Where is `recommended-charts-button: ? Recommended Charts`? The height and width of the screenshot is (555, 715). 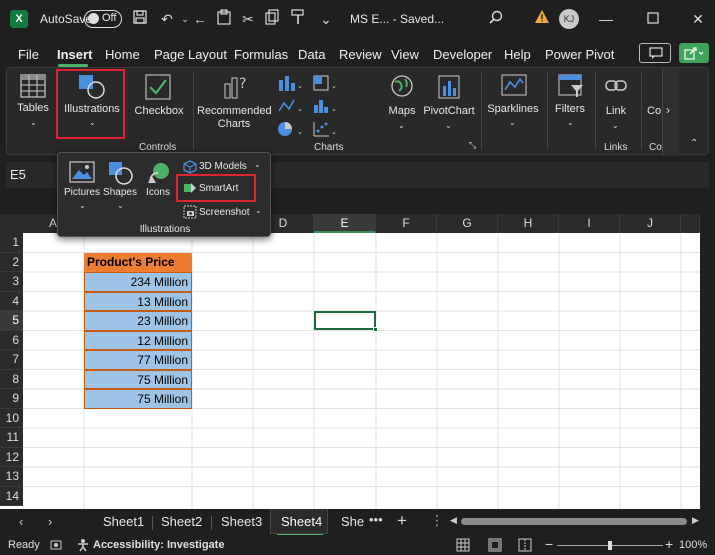 recommended-charts-button: ? Recommended Charts is located at coordinates (234, 104).